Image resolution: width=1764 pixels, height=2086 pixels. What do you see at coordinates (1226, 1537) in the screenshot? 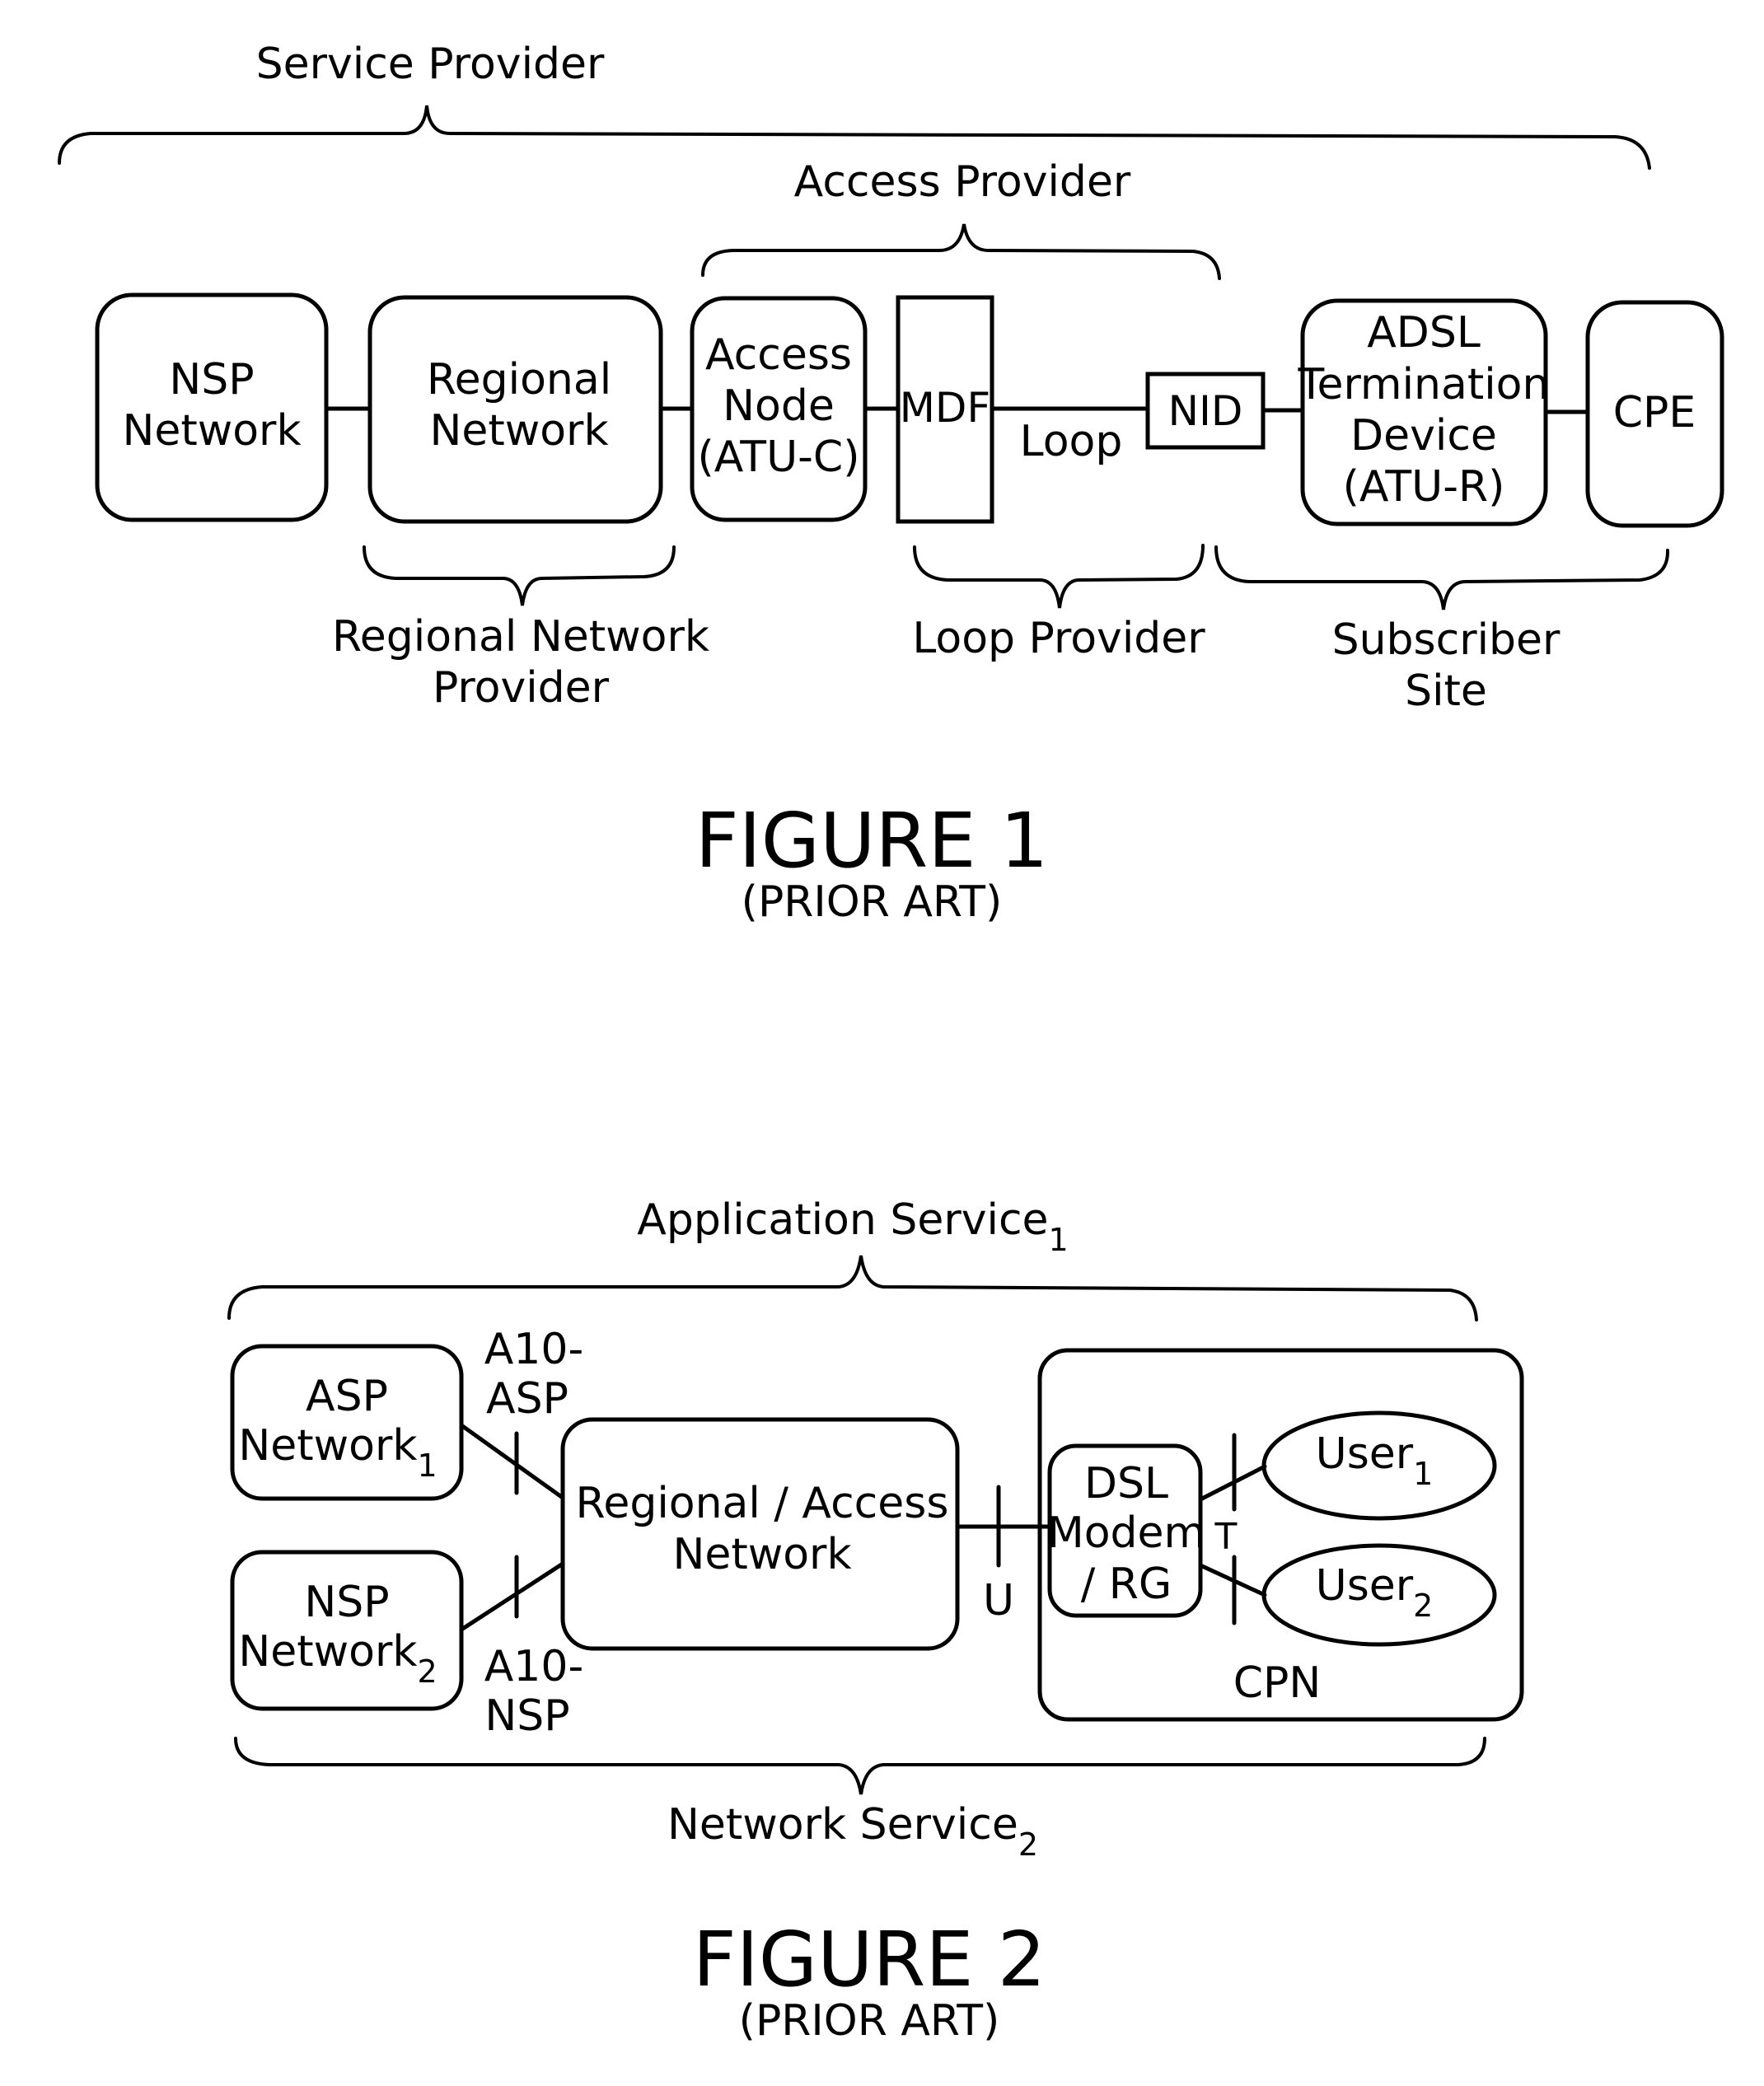
I see `t-interface-label: T` at bounding box center [1226, 1537].